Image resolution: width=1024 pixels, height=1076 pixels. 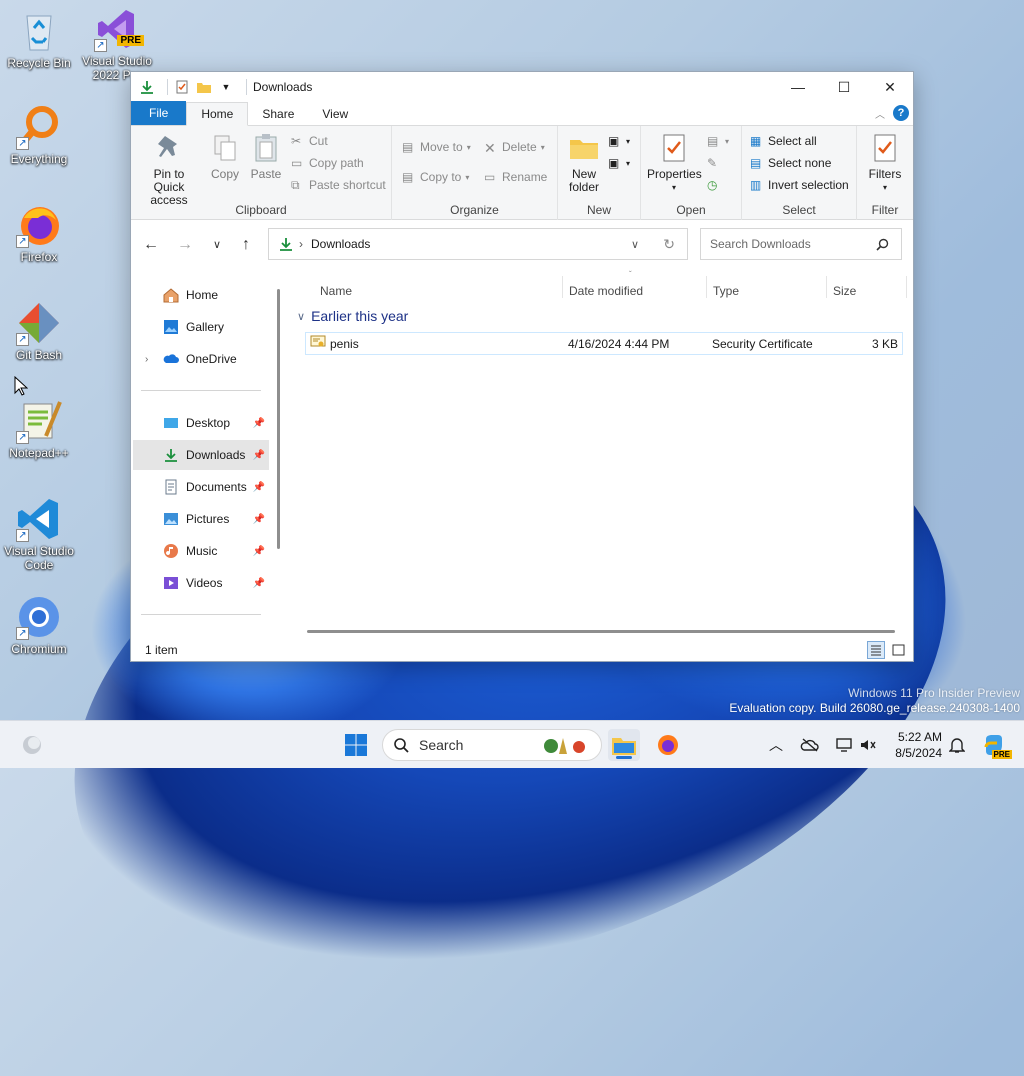 What do you see at coordinates (201, 295) in the screenshot?
I see `nav-item-home: Home` at bounding box center [201, 295].